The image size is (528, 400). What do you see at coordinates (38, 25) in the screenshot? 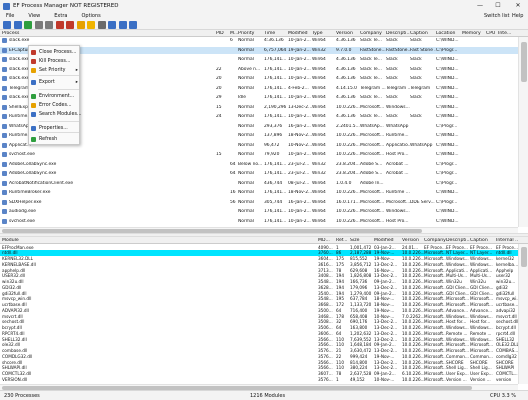
I see `back-icon` at bounding box center [38, 25].